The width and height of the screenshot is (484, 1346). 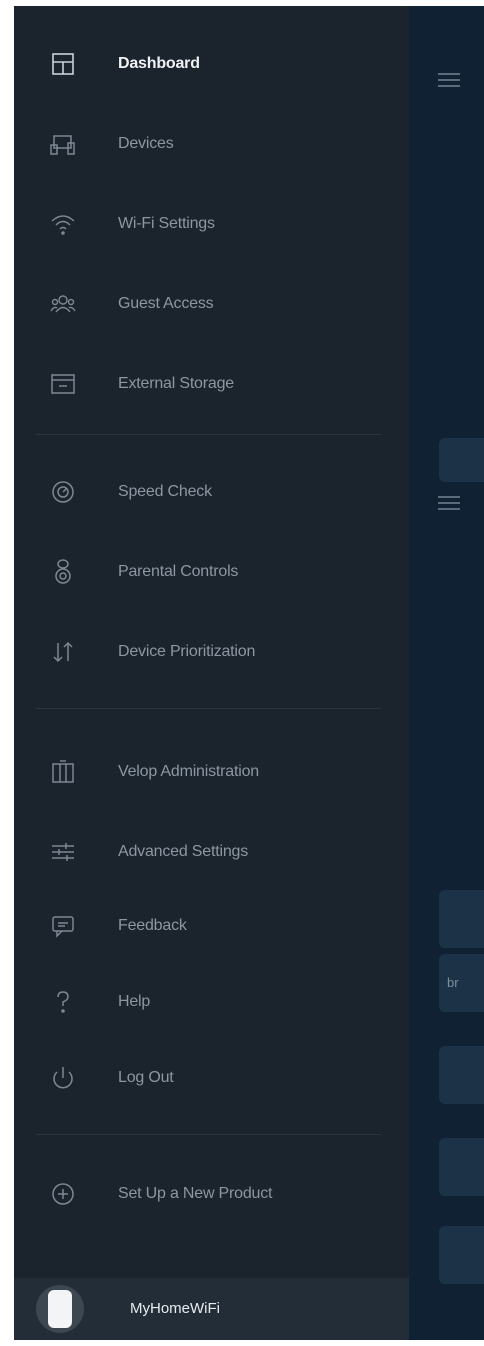 I want to click on help-icon, so click(x=63, y=1002).